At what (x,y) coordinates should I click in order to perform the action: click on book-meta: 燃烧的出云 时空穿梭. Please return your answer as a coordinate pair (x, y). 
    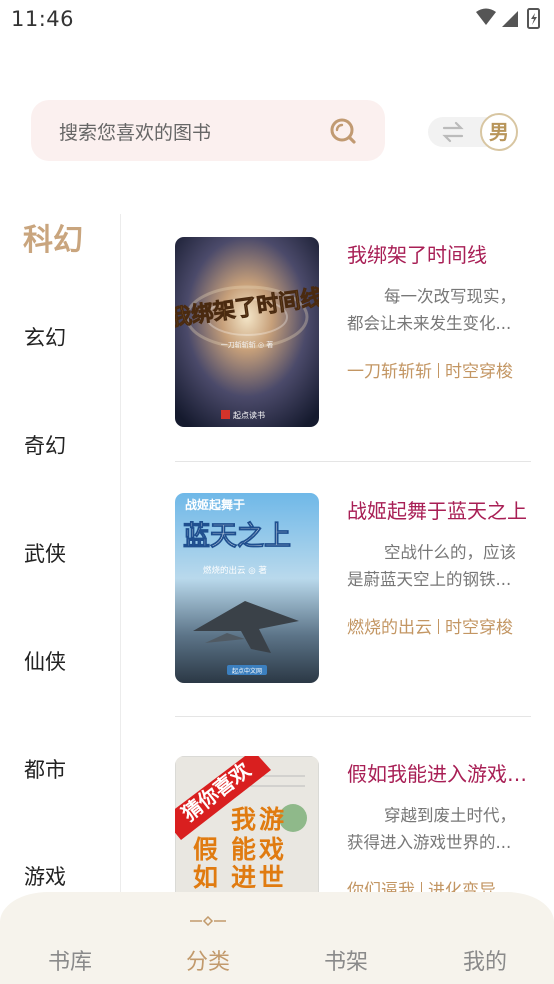
    Looking at the image, I should click on (439, 625).